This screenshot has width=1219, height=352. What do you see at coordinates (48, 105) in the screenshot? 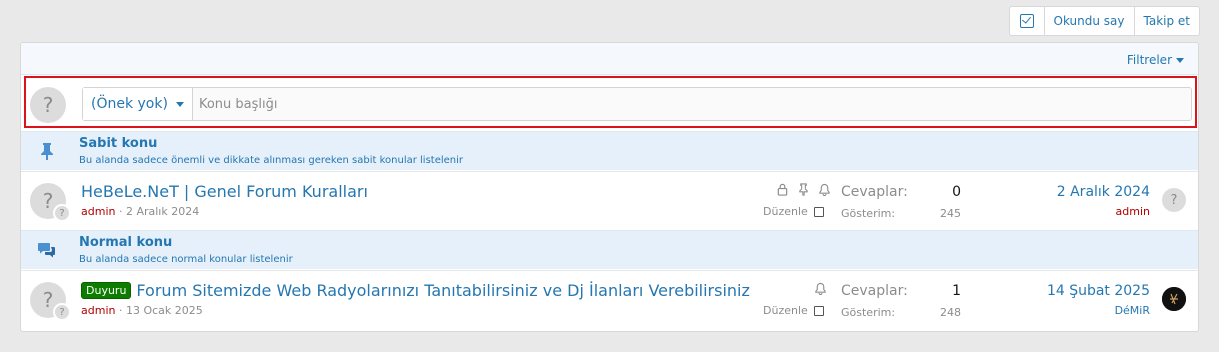
I see `avatar: ?` at bounding box center [48, 105].